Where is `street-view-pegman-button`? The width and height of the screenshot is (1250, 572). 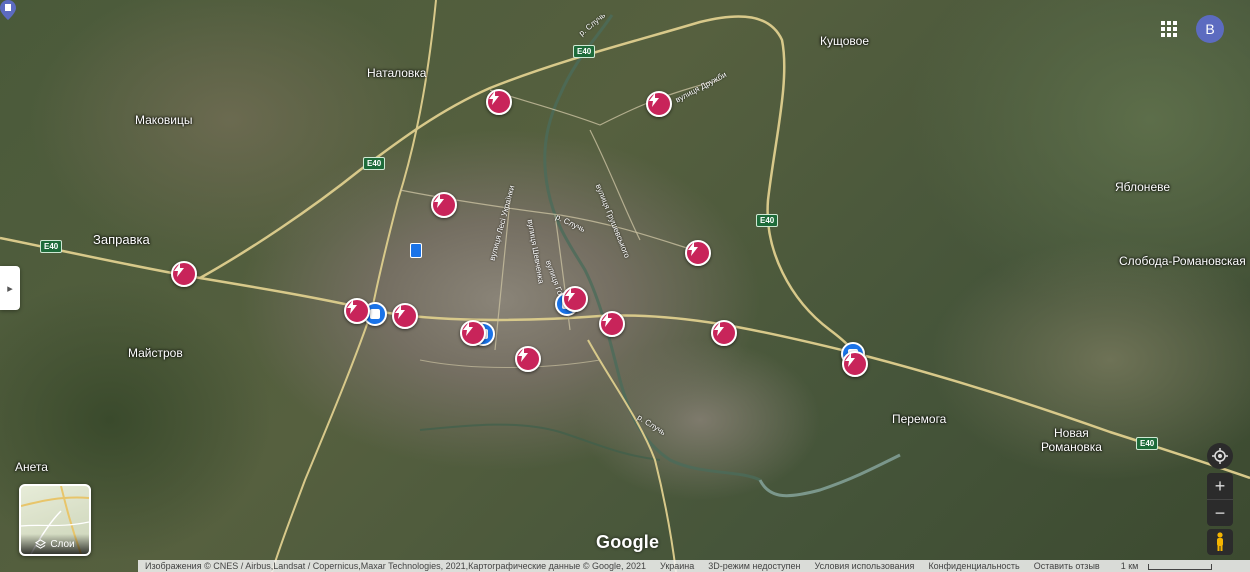 street-view-pegman-button is located at coordinates (1220, 542).